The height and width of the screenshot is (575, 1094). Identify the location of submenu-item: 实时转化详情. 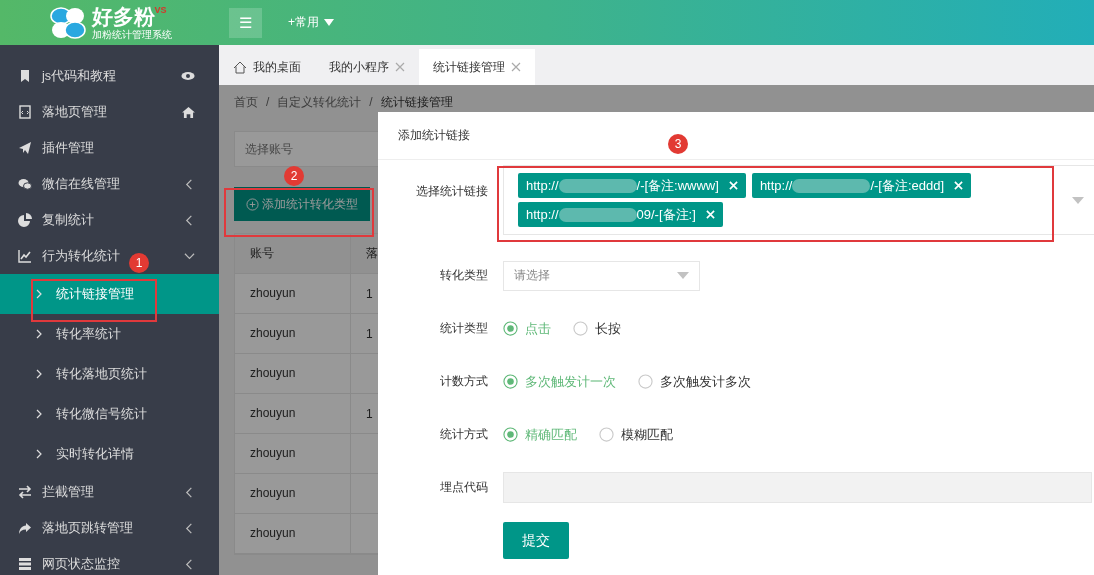
(109, 454).